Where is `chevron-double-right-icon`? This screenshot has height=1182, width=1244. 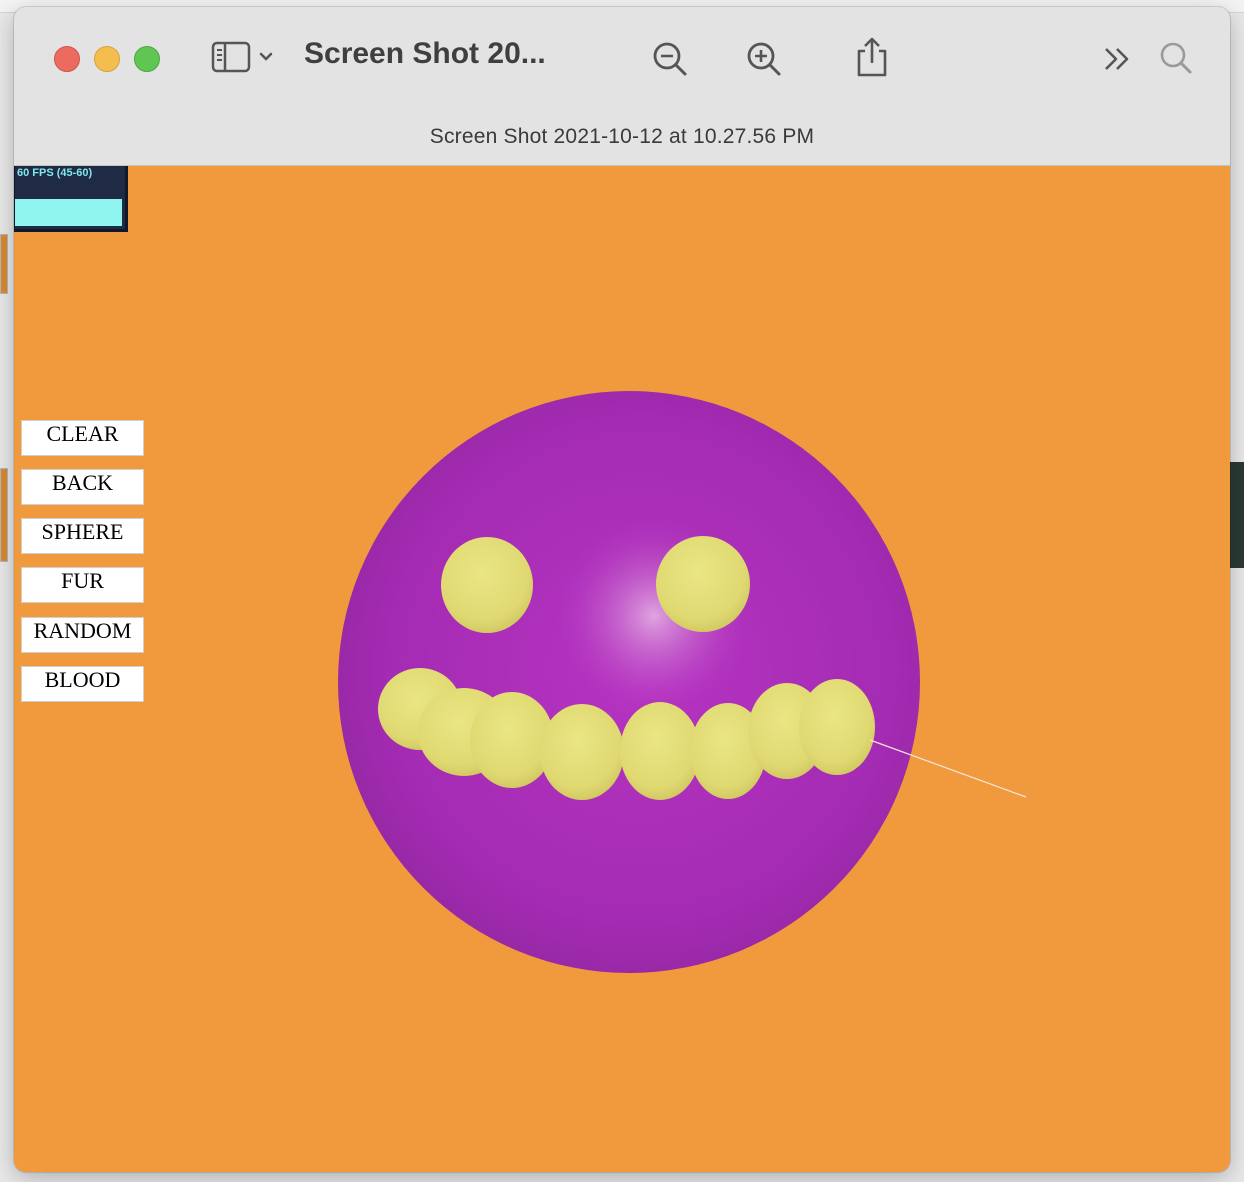 chevron-double-right-icon is located at coordinates (1117, 59).